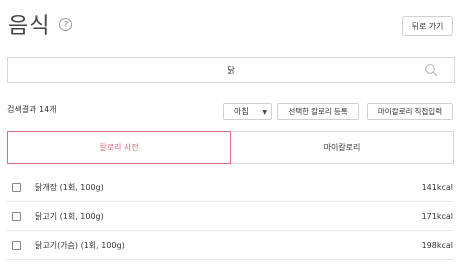  I want to click on item-name: 닭개장 (1회, 100g), so click(69, 187).